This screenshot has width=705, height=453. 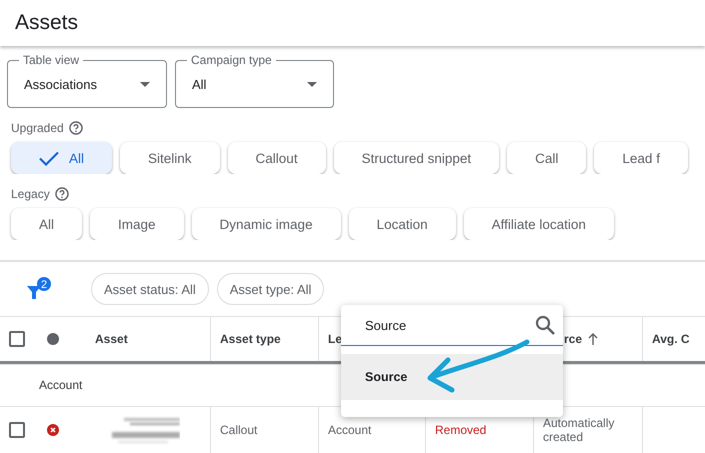 What do you see at coordinates (573, 339) in the screenshot?
I see `column-header: rce` at bounding box center [573, 339].